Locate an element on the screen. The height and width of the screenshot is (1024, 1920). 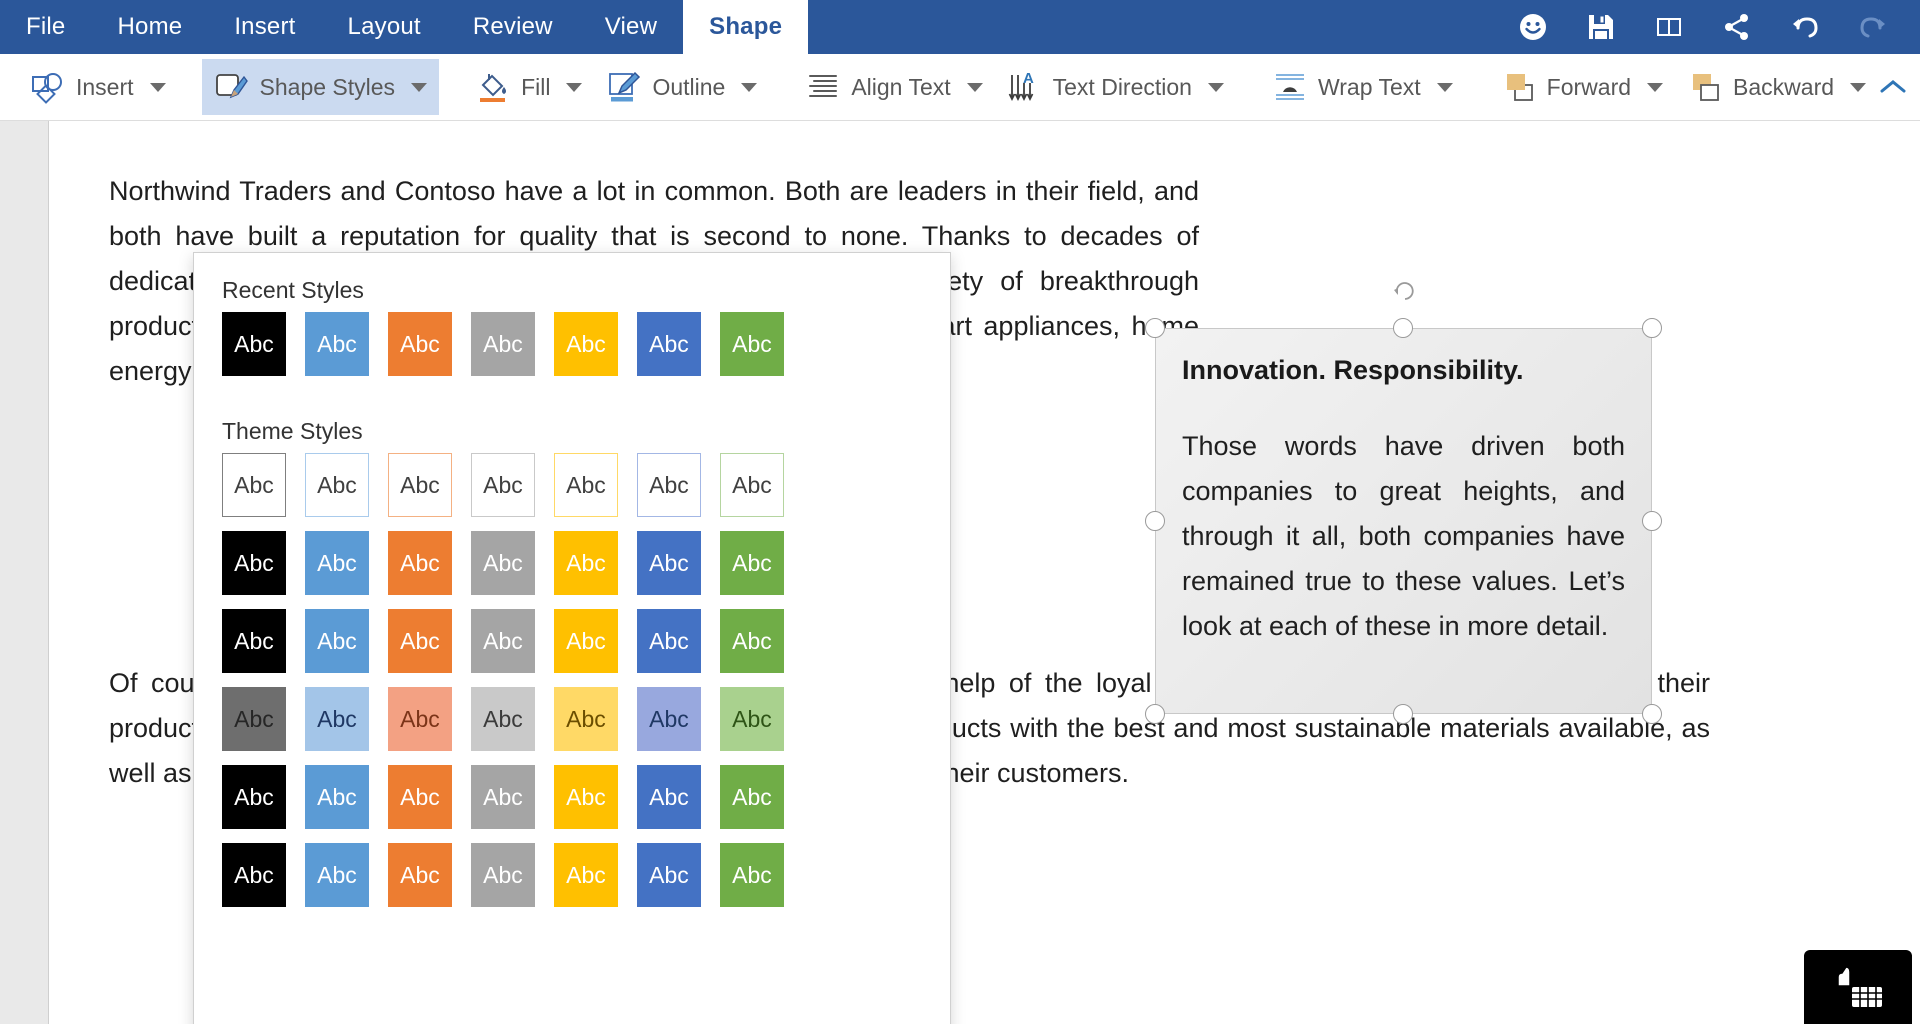
theme-style-swatch-1-7: Abc is located at coordinates (752, 485).